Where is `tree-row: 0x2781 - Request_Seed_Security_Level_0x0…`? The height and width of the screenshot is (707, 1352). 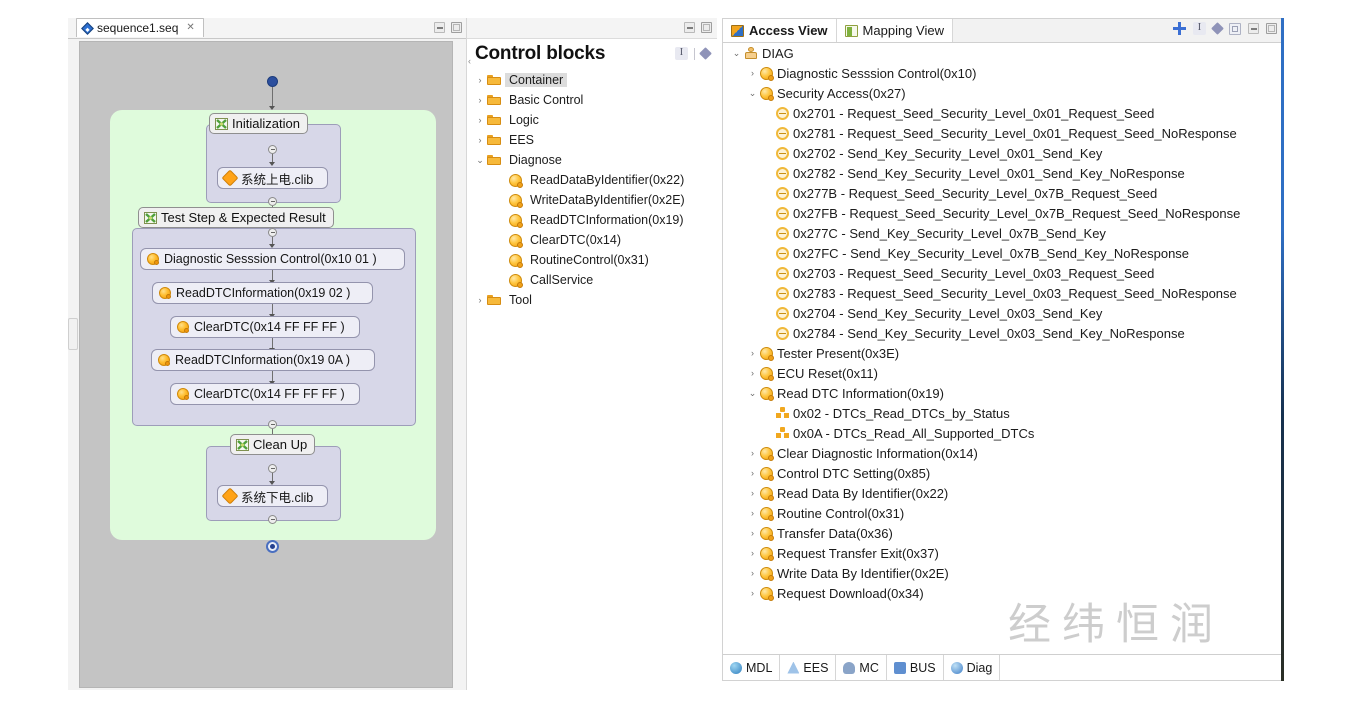
tree-row: 0x2781 - Request_Seed_Security_Level_0x0… is located at coordinates (1002, 133).